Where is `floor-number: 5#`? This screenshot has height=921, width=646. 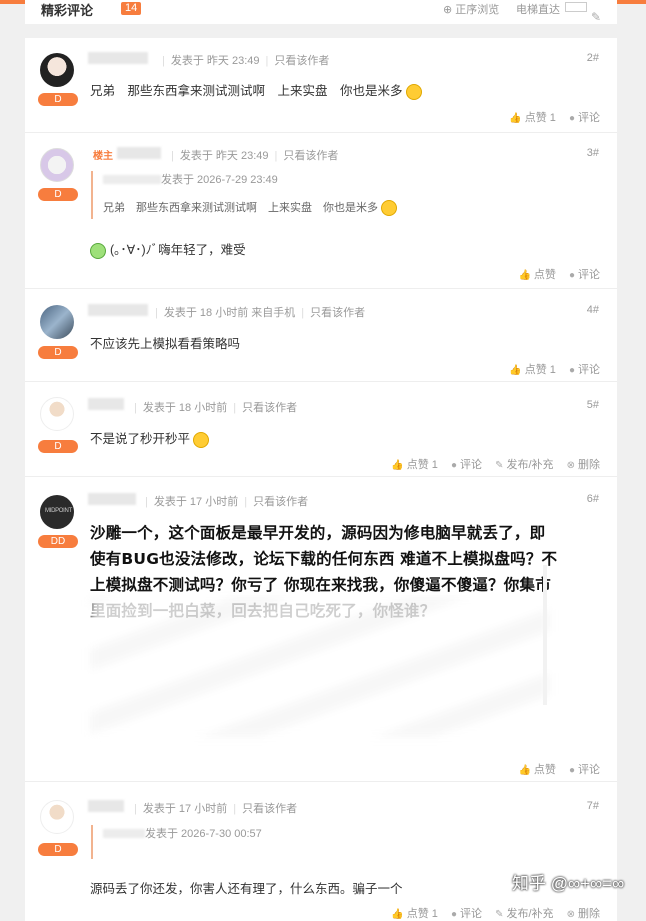 floor-number: 5# is located at coordinates (593, 405).